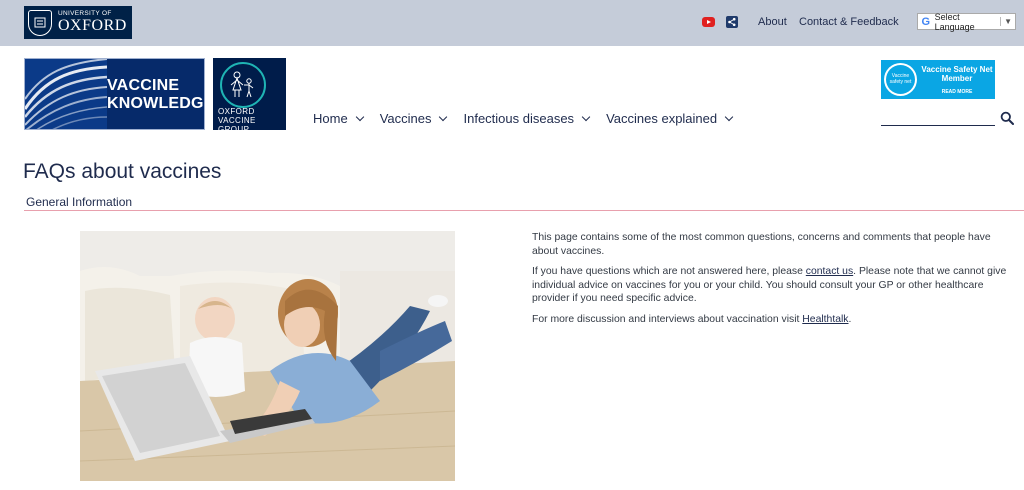  Describe the element at coordinates (900, 79) in the screenshot. I see `vsn-badge-text: Vaccine safety net` at that location.